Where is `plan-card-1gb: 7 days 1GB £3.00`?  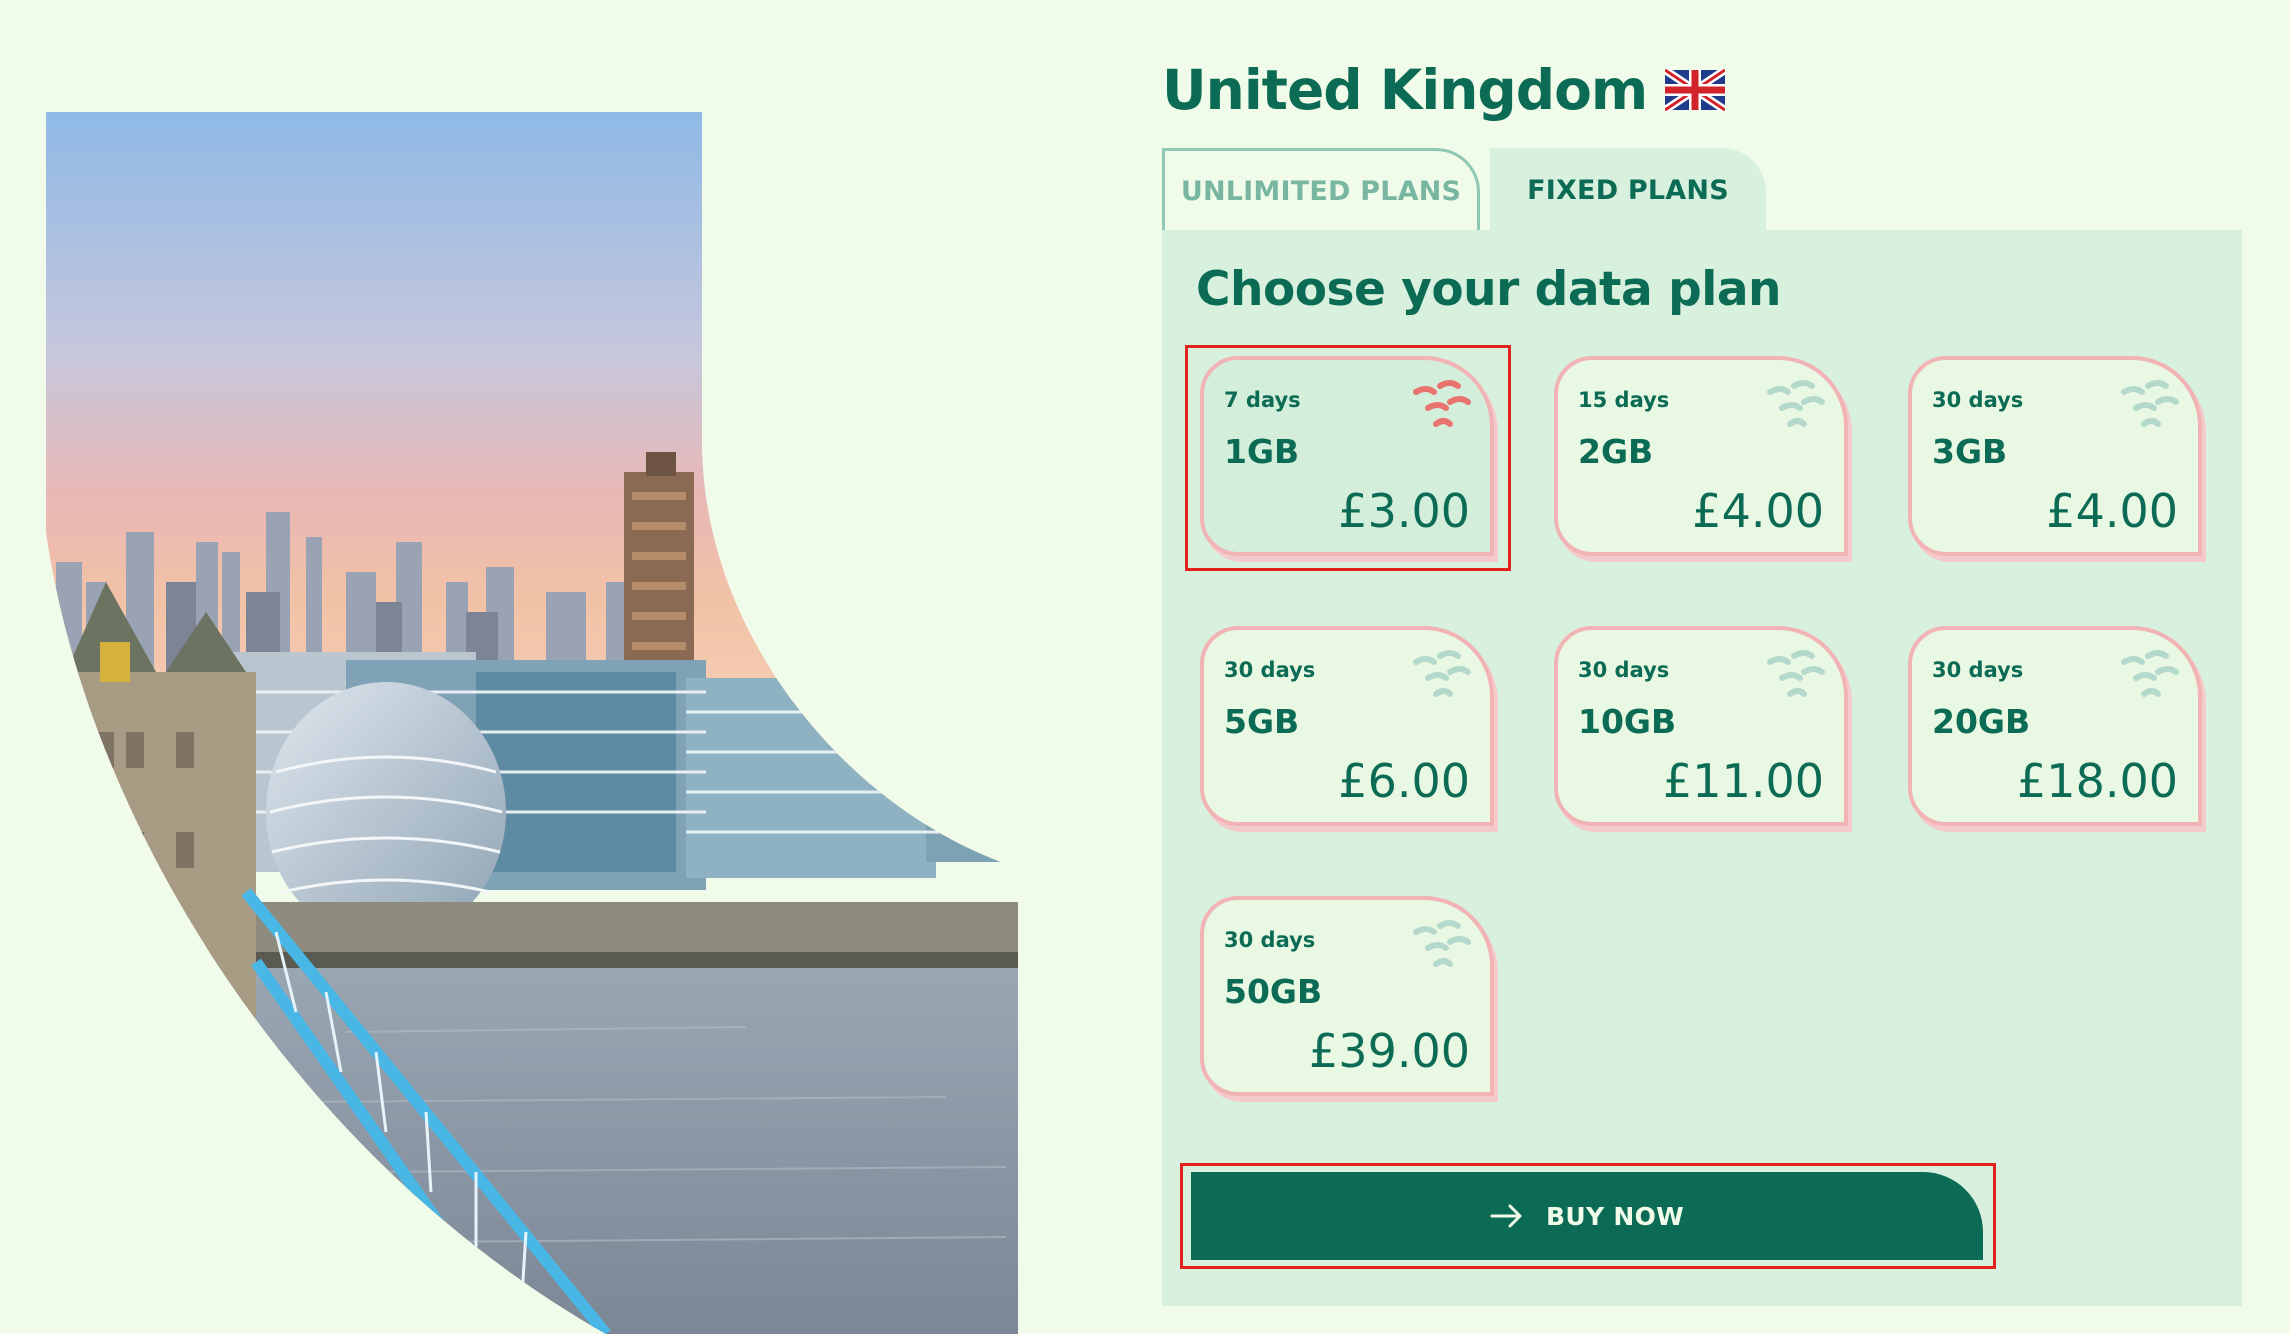 plan-card-1gb: 7 days 1GB £3.00 is located at coordinates (1347, 456).